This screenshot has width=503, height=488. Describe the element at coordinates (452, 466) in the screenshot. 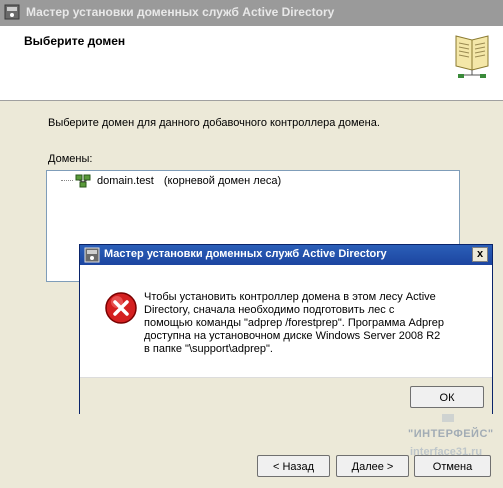

I see `cancel-button: Отмена` at that location.